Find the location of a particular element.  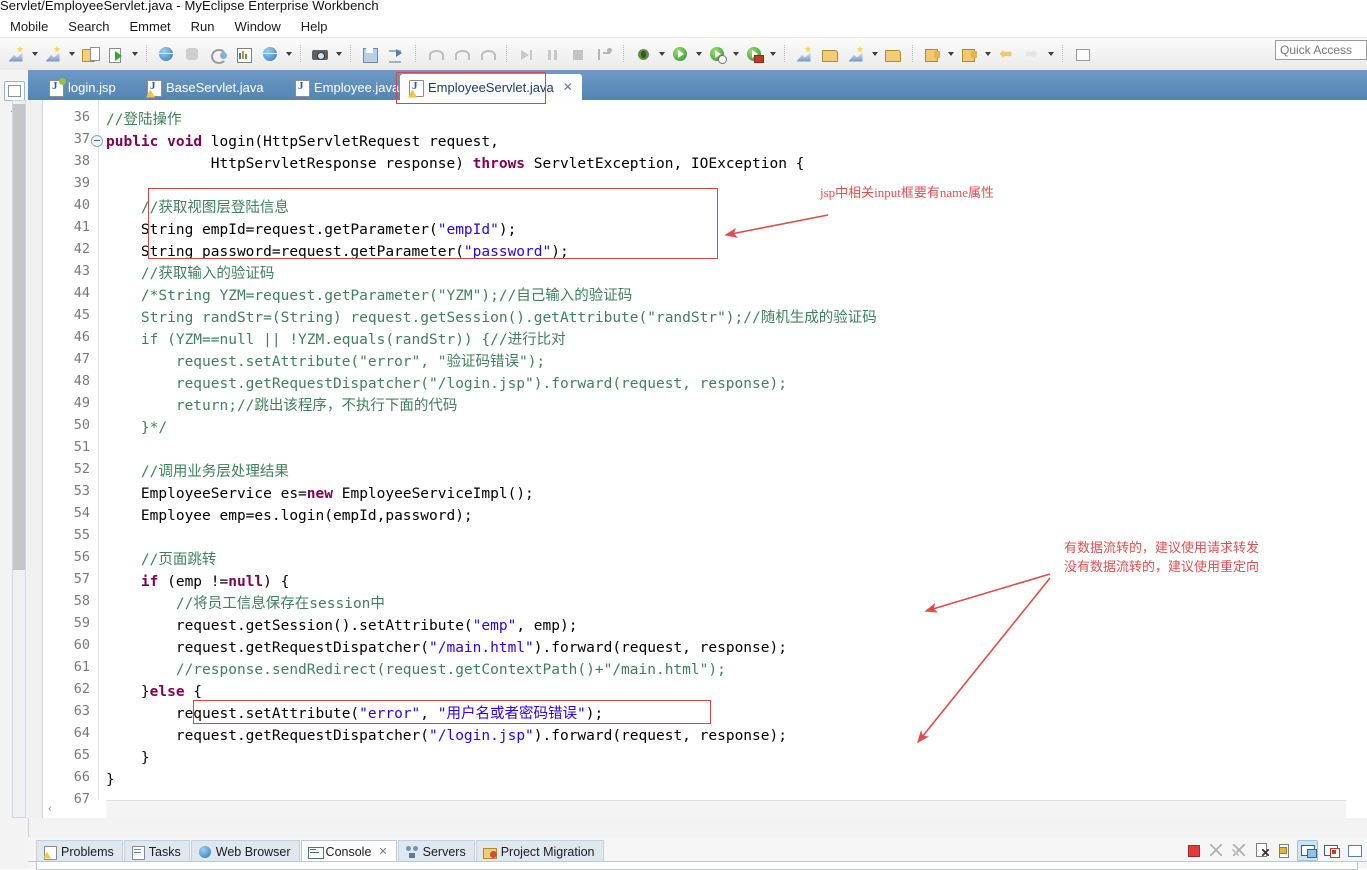

bottom-tab-console: Console ✕ is located at coordinates (348, 851).